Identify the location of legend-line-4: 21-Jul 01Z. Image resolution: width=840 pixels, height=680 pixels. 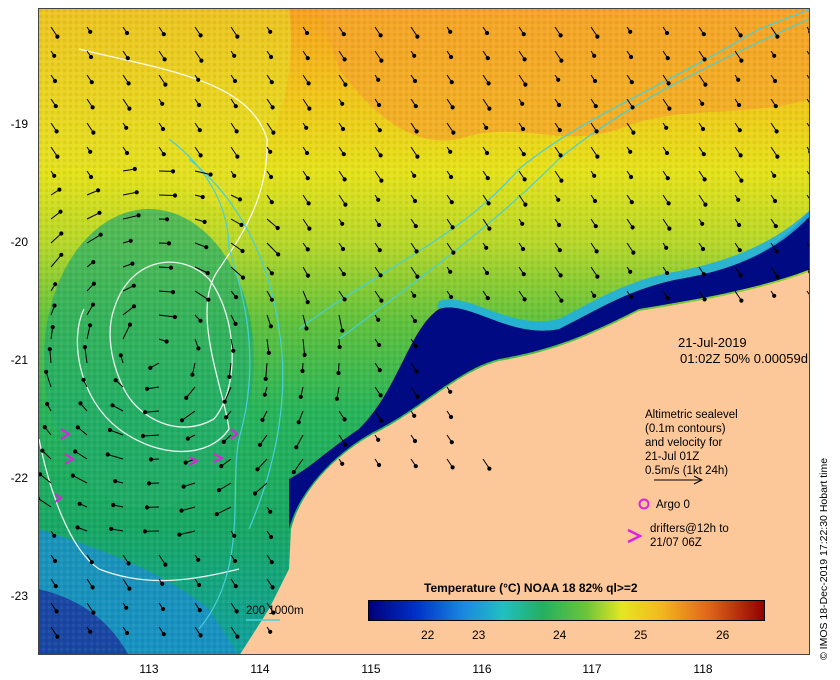
(672, 457).